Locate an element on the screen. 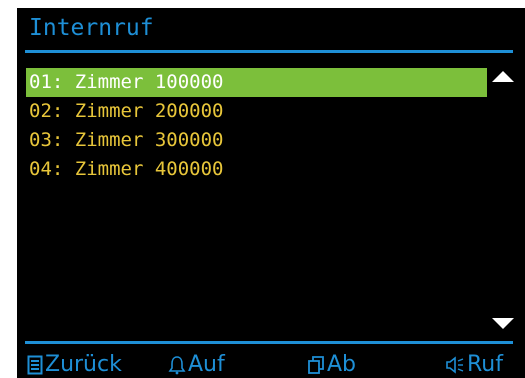 The height and width of the screenshot is (378, 525). call-softkey: Ruf is located at coordinates (474, 365).